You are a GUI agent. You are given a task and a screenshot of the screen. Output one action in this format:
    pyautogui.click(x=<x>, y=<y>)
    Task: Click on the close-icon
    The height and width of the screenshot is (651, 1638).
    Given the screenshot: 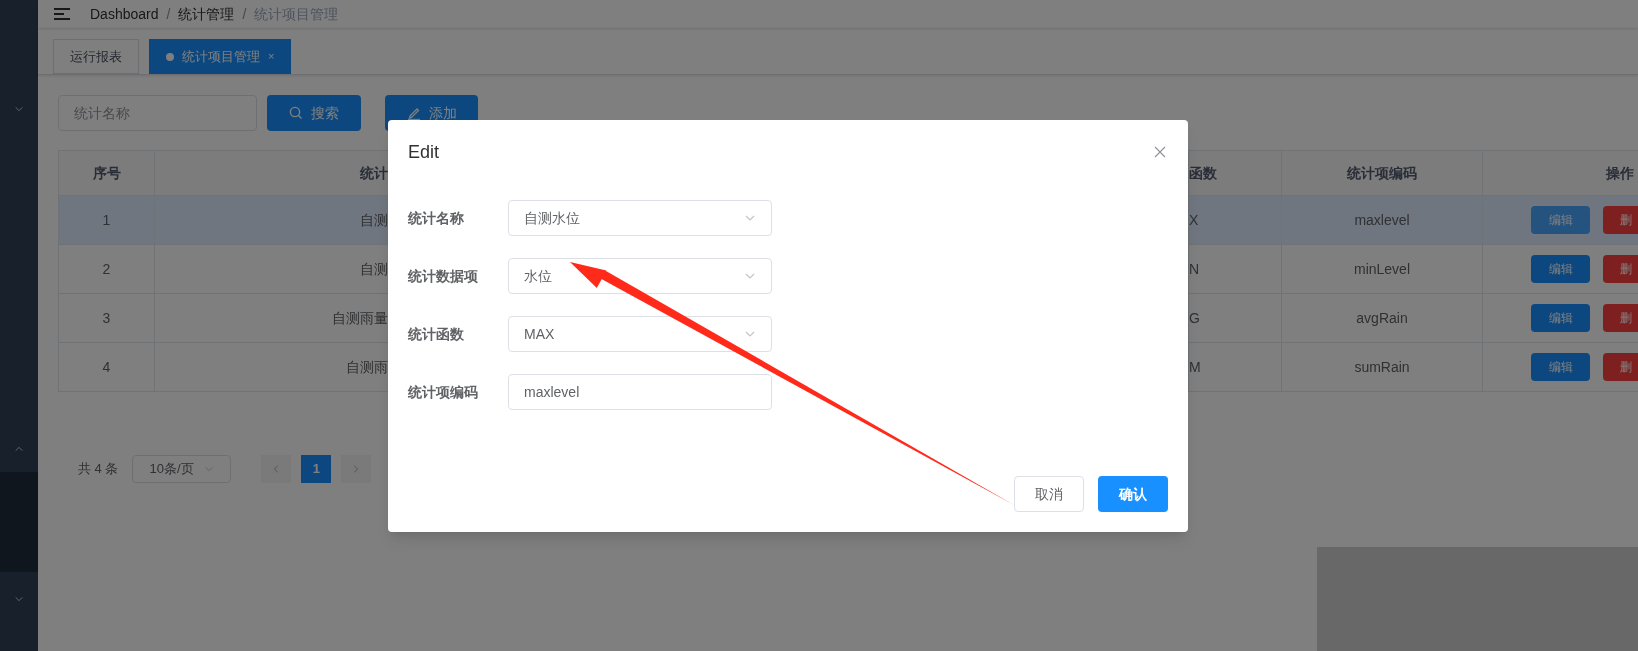 What is the action you would take?
    pyautogui.click(x=1160, y=152)
    